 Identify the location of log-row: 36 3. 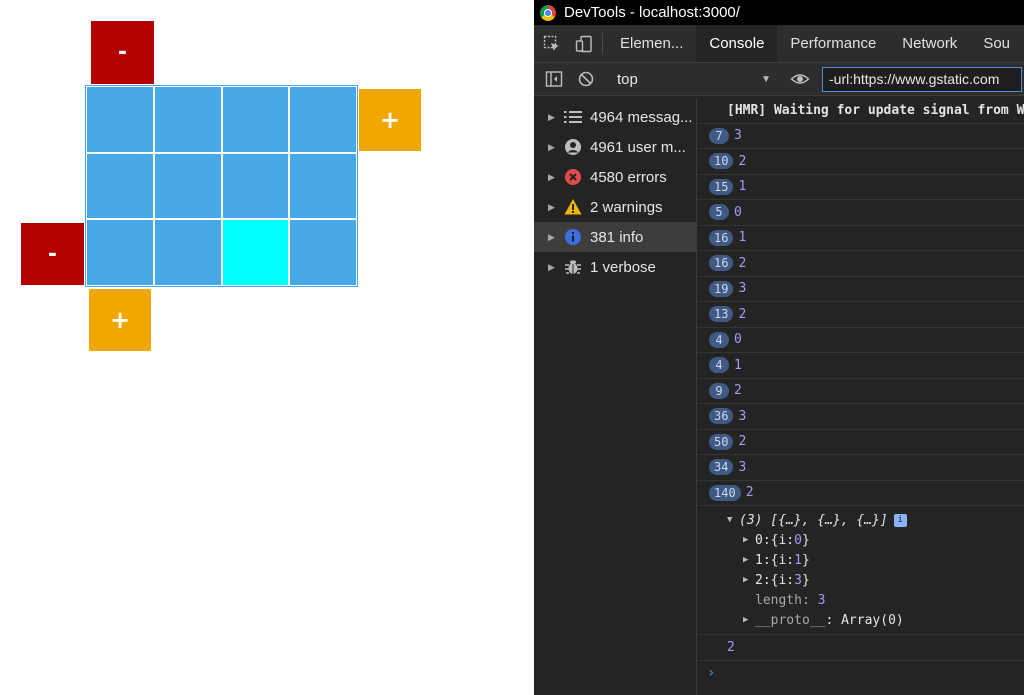
(860, 417).